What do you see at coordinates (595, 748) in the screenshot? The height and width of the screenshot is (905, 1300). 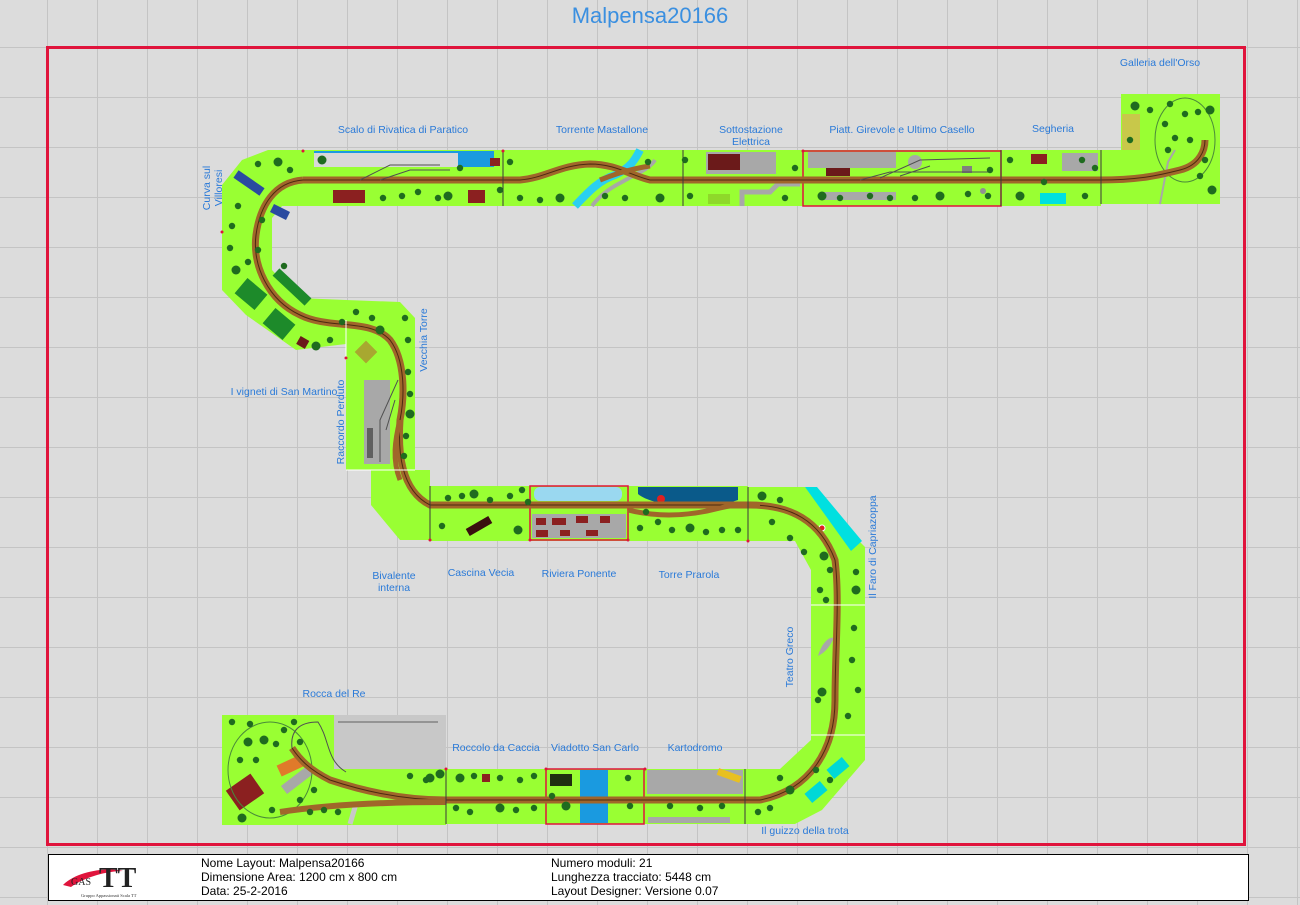 I see `label-viadotto-san-carlo: Viadotto San Carlo` at bounding box center [595, 748].